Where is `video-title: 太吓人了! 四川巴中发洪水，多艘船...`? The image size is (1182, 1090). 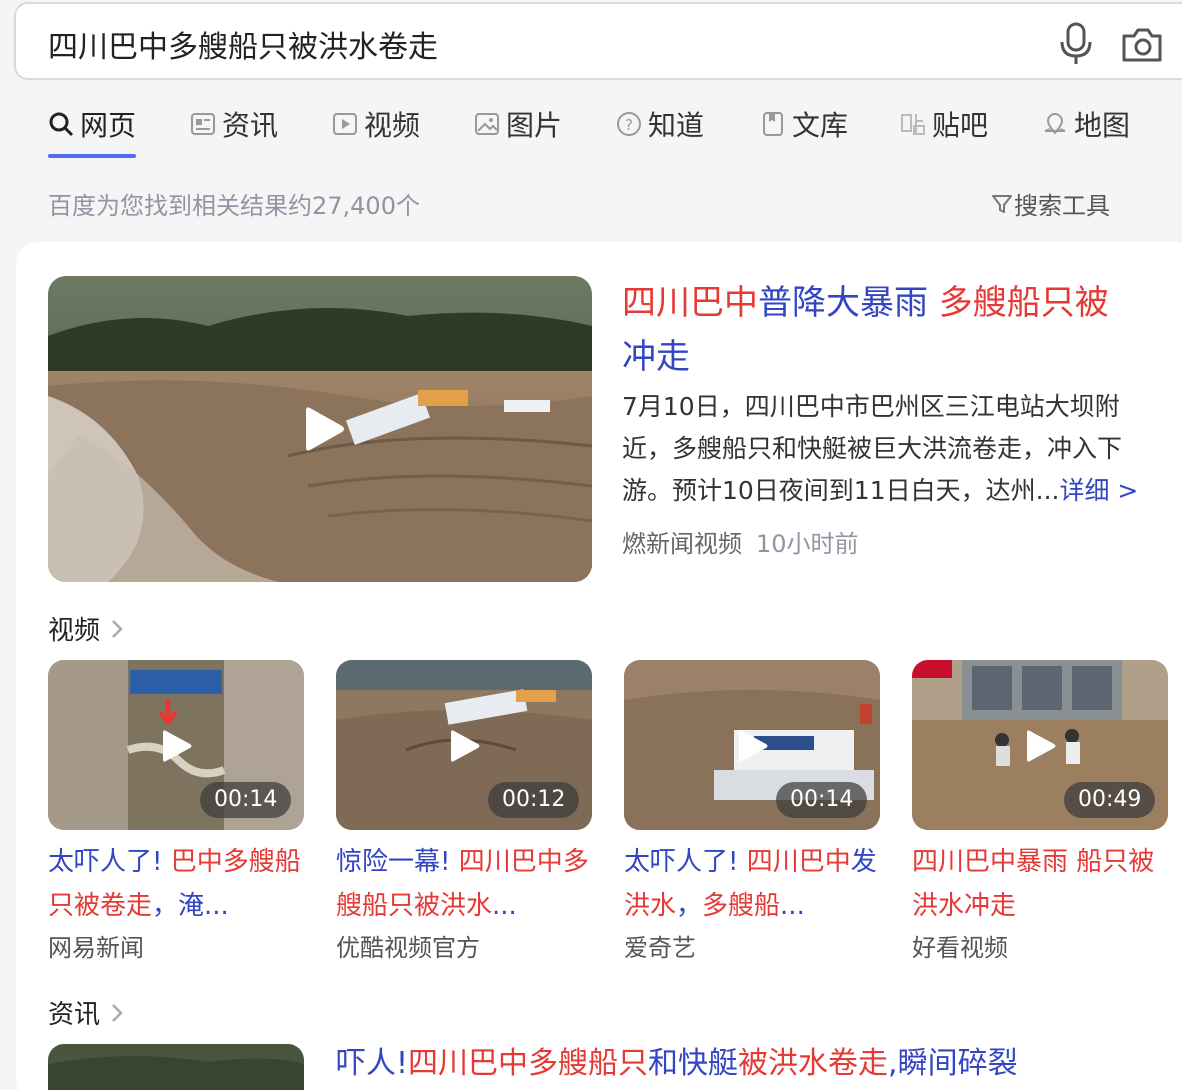 video-title: 太吓人了! 四川巴中发洪水，多艘船... is located at coordinates (752, 884).